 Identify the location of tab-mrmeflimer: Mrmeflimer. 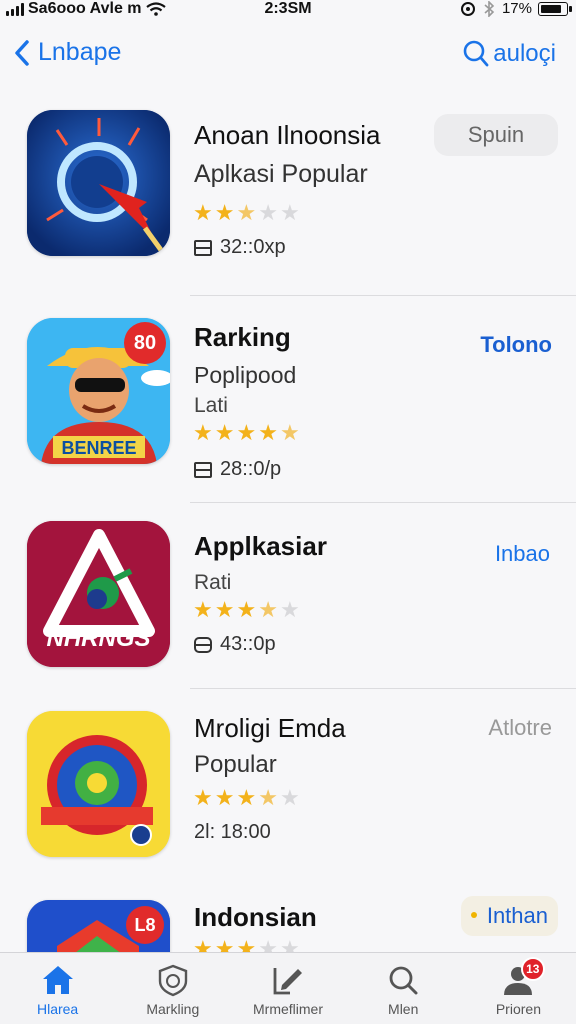
(287, 988).